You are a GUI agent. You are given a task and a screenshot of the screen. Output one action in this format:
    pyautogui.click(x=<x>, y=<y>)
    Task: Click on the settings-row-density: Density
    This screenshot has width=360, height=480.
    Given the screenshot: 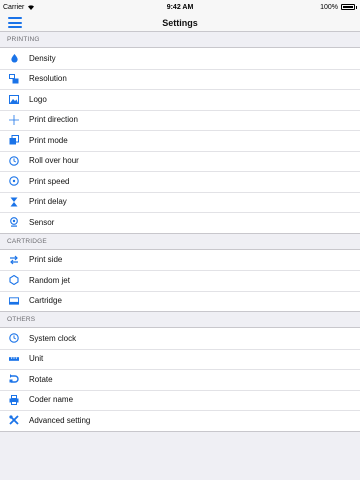 What is the action you would take?
    pyautogui.click(x=180, y=58)
    